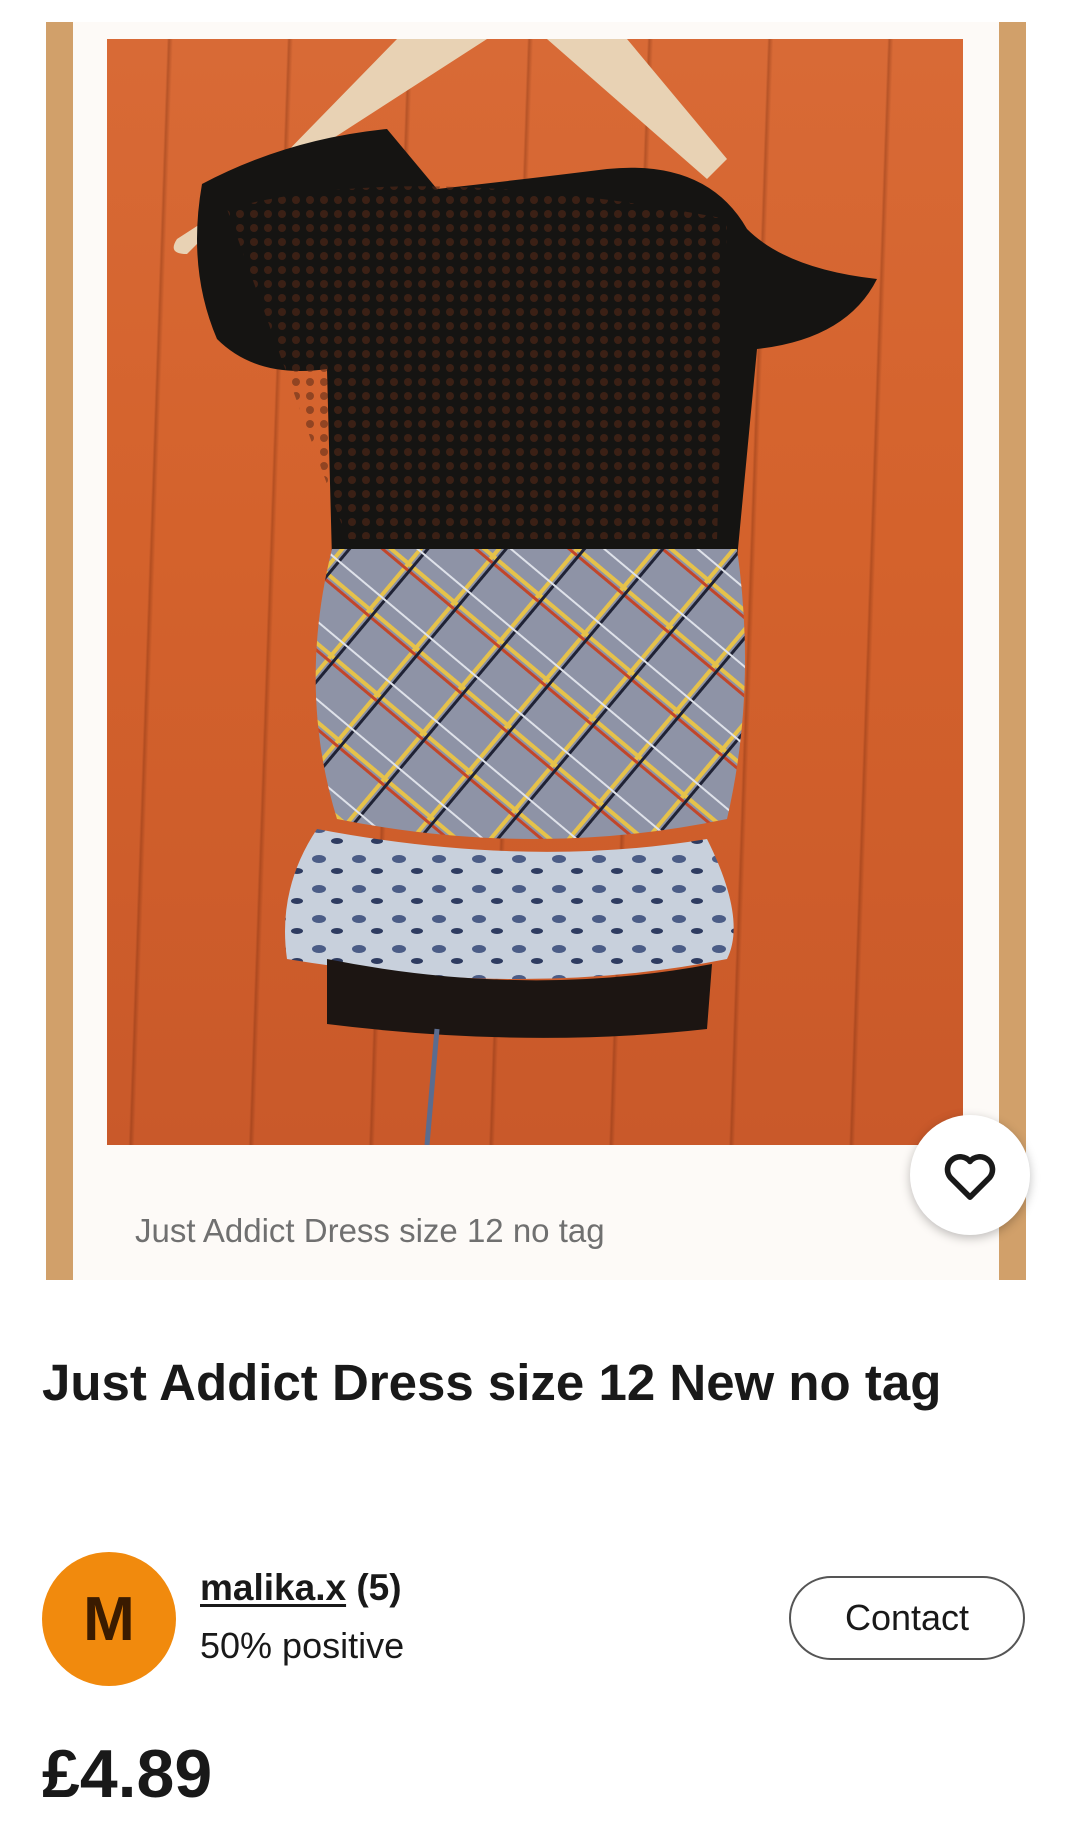 The image size is (1077, 1821). What do you see at coordinates (492, 1382) in the screenshot?
I see `listing-title: Just Addict Dress size 12 New no tag` at bounding box center [492, 1382].